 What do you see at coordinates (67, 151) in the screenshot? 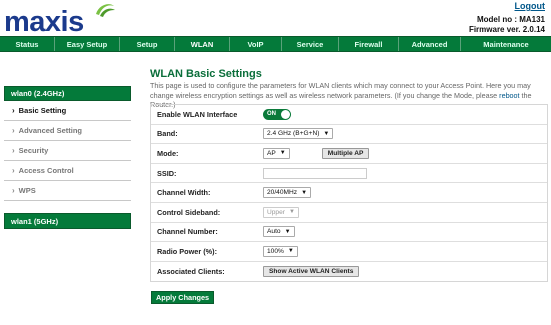
I see `sidebar-item-security: › Security` at bounding box center [67, 151].